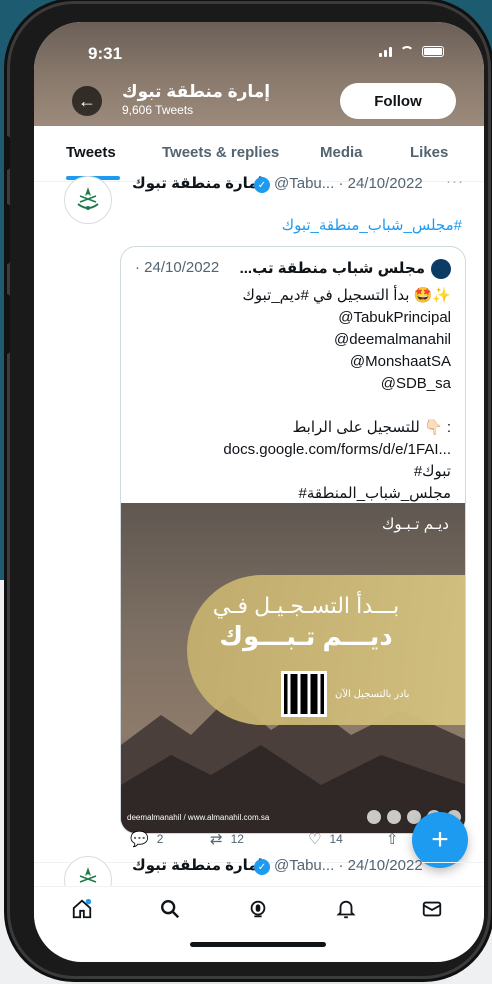 This screenshot has width=492, height=984. What do you see at coordinates (346, 295) in the screenshot?
I see `quoted-line: بدأ التسجيل في #ديم_تبوك 🤩✨` at bounding box center [346, 295].